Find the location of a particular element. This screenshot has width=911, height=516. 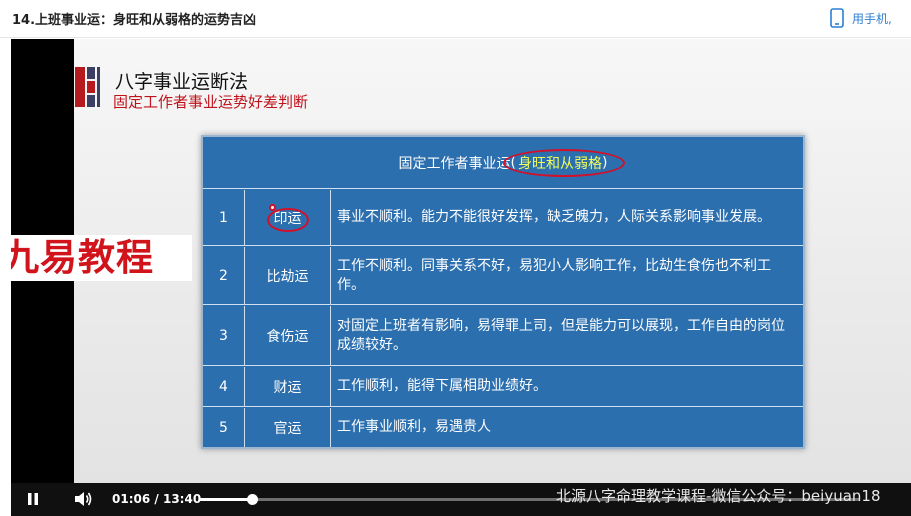

table-header: 固定工作者事业运 ( 身旺和从弱格 ) is located at coordinates (503, 163).